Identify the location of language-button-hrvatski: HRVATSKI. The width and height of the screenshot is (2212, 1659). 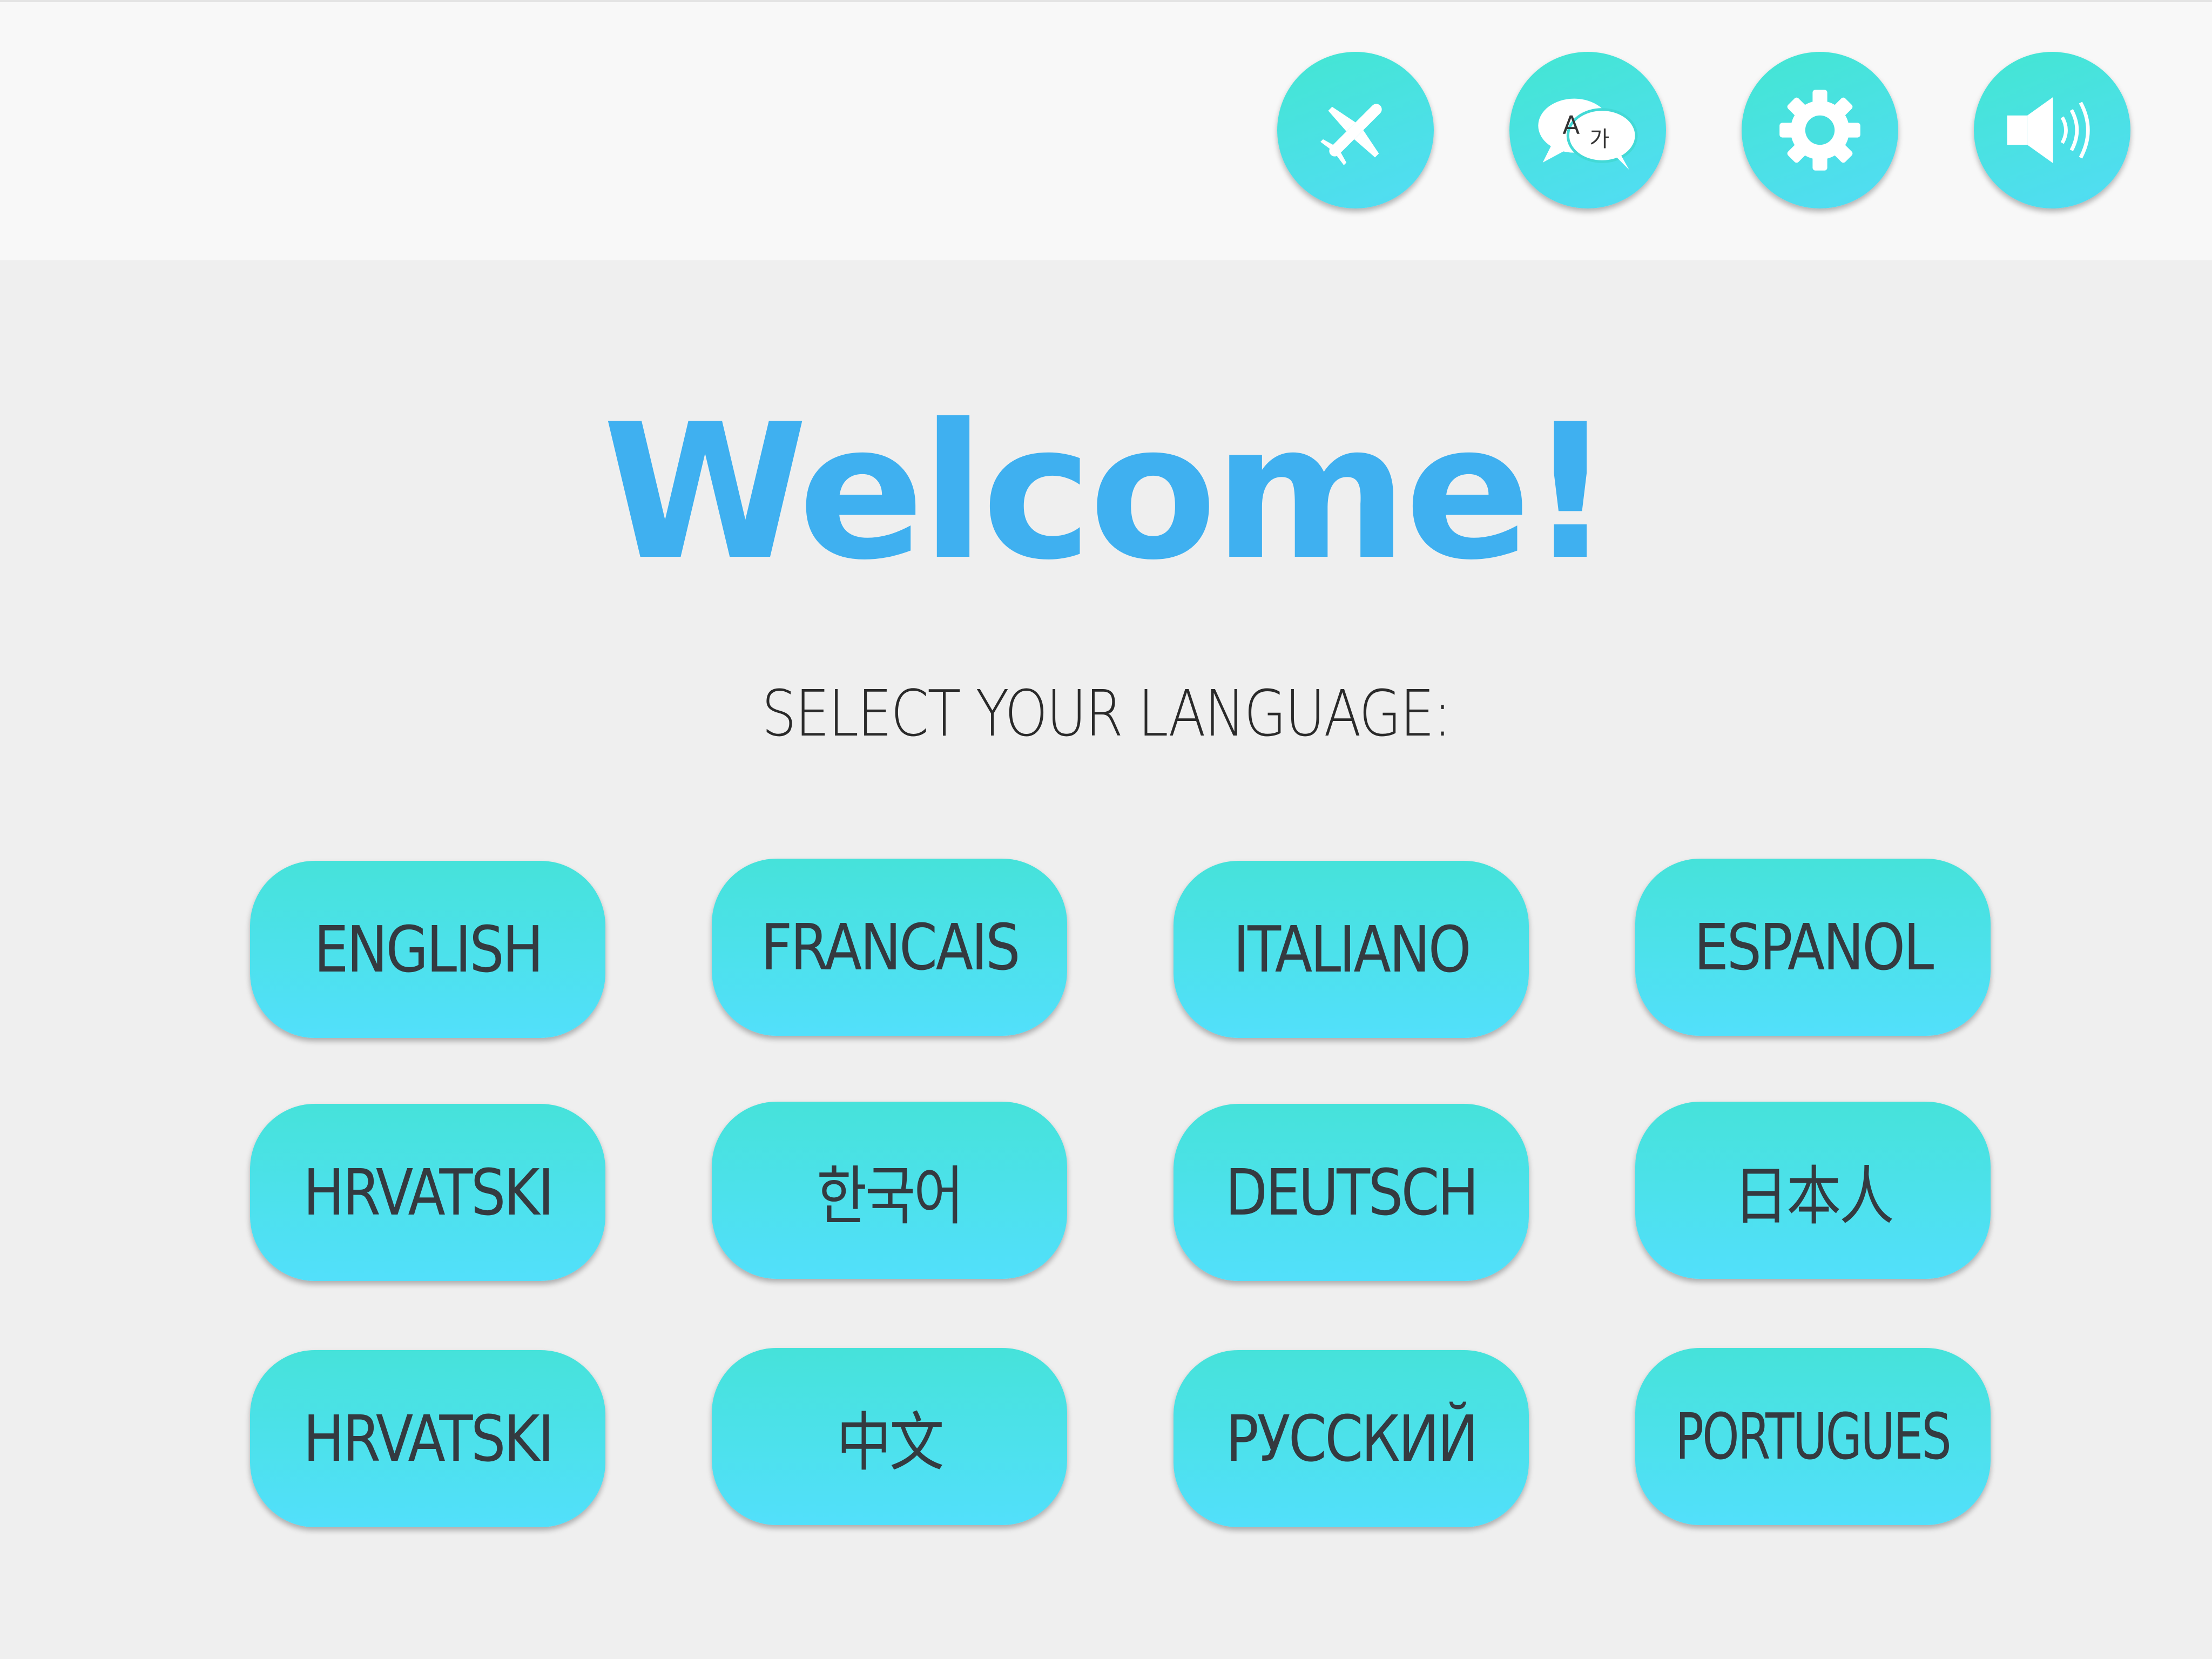
(427, 1192).